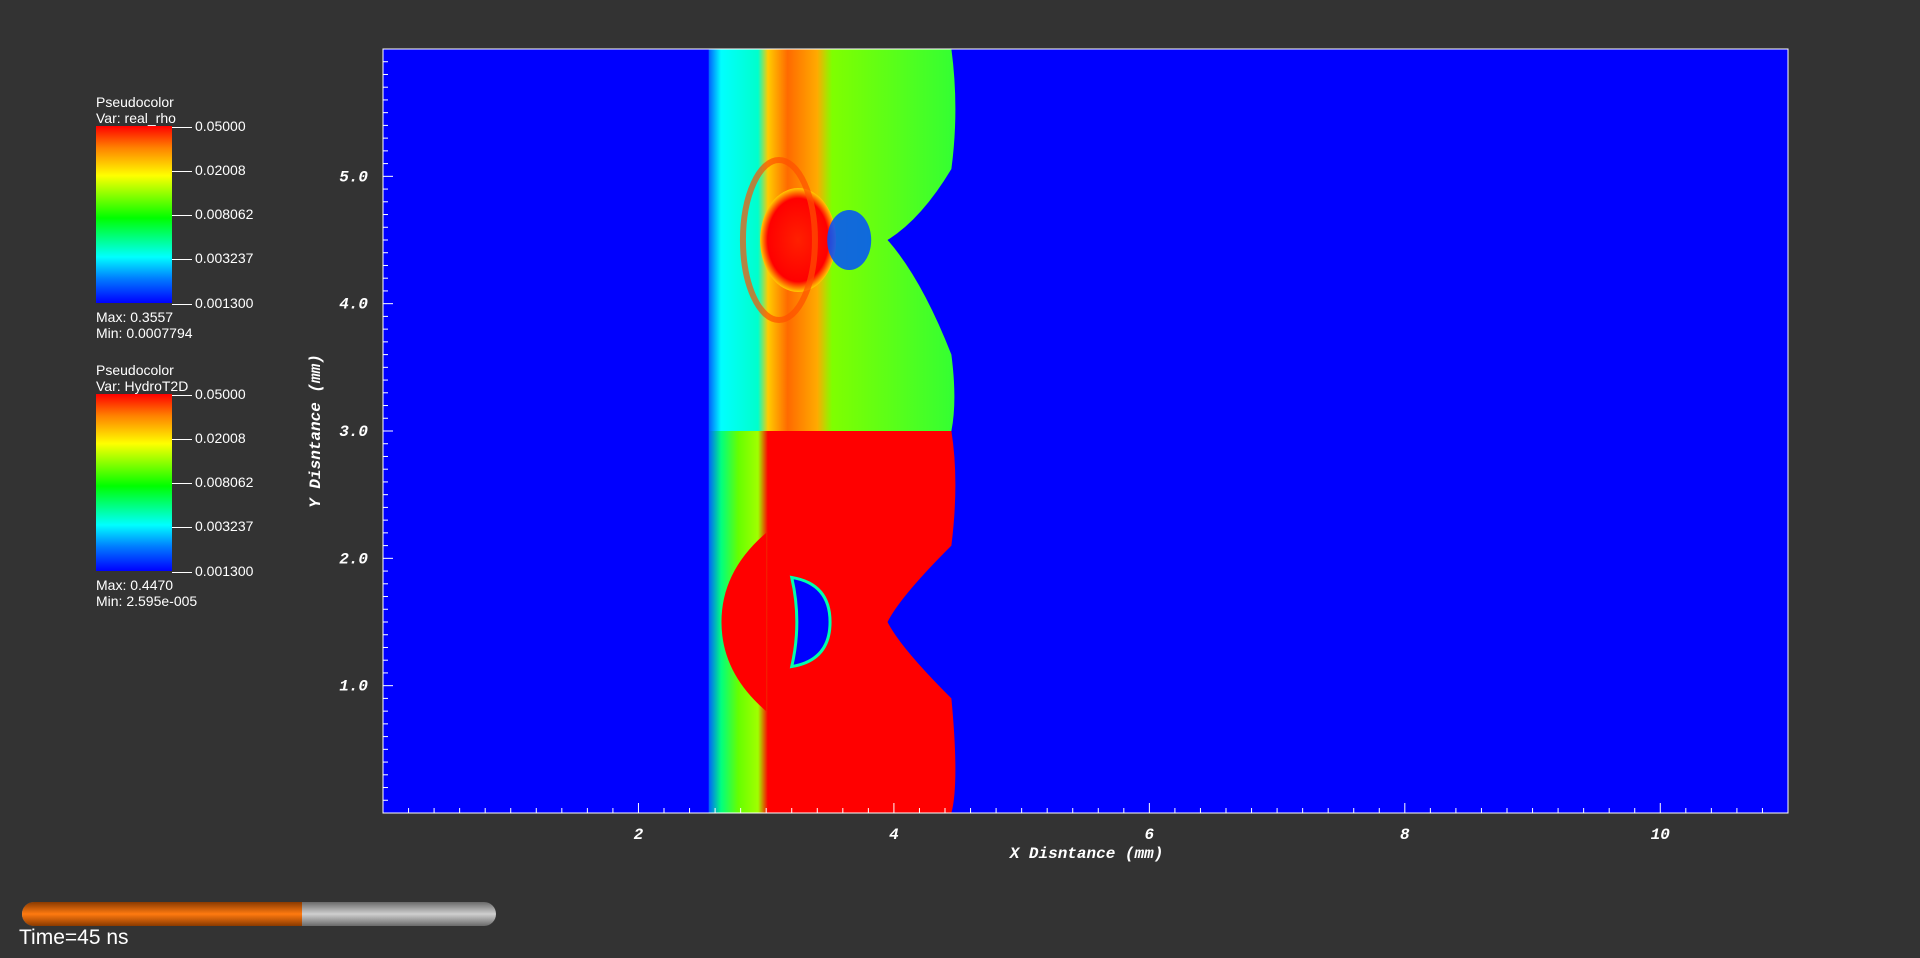  What do you see at coordinates (353, 559) in the screenshot?
I see `y-tick-label: 2.0` at bounding box center [353, 559].